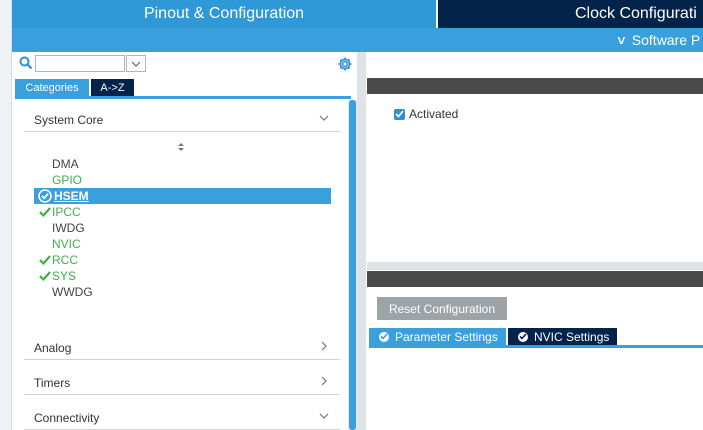 This screenshot has width=703, height=430. I want to click on peripheral-wwdg: WWDG, so click(65, 292).